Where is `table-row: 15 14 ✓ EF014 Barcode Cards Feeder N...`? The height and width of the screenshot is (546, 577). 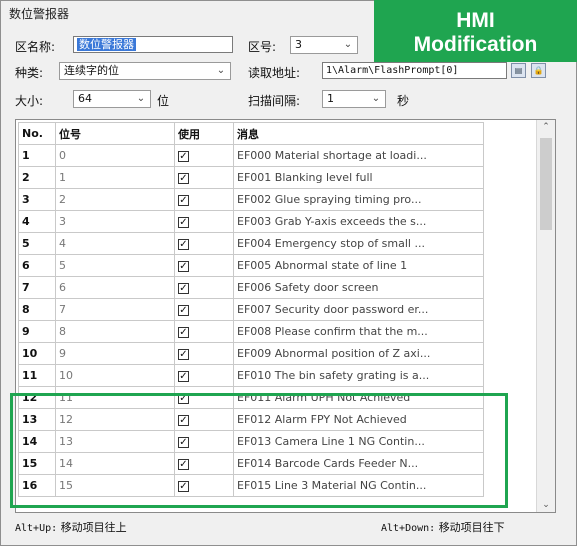
table-row: 15 14 ✓ EF014 Barcode Cards Feeder N... is located at coordinates (251, 463).